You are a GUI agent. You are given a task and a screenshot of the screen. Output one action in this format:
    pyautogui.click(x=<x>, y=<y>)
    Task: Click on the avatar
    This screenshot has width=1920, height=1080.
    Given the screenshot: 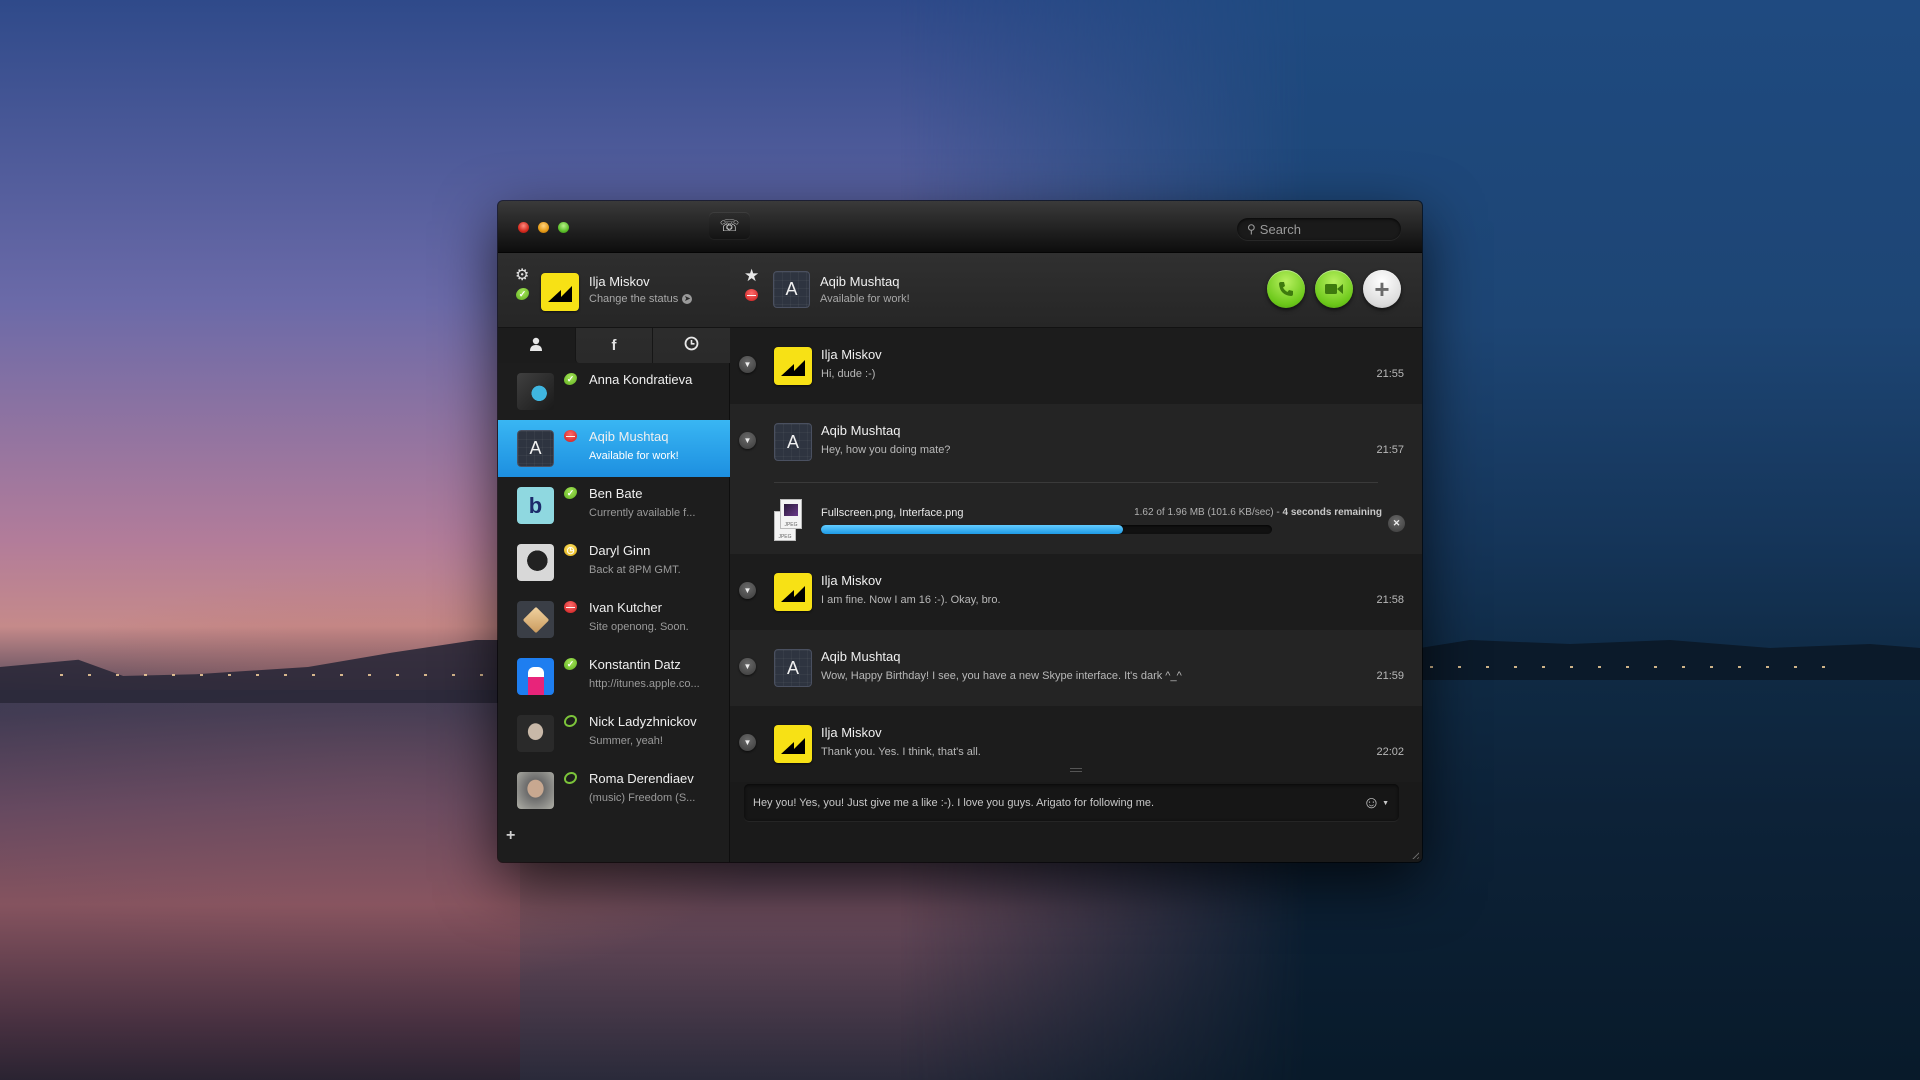 What is the action you would take?
    pyautogui.click(x=560, y=292)
    